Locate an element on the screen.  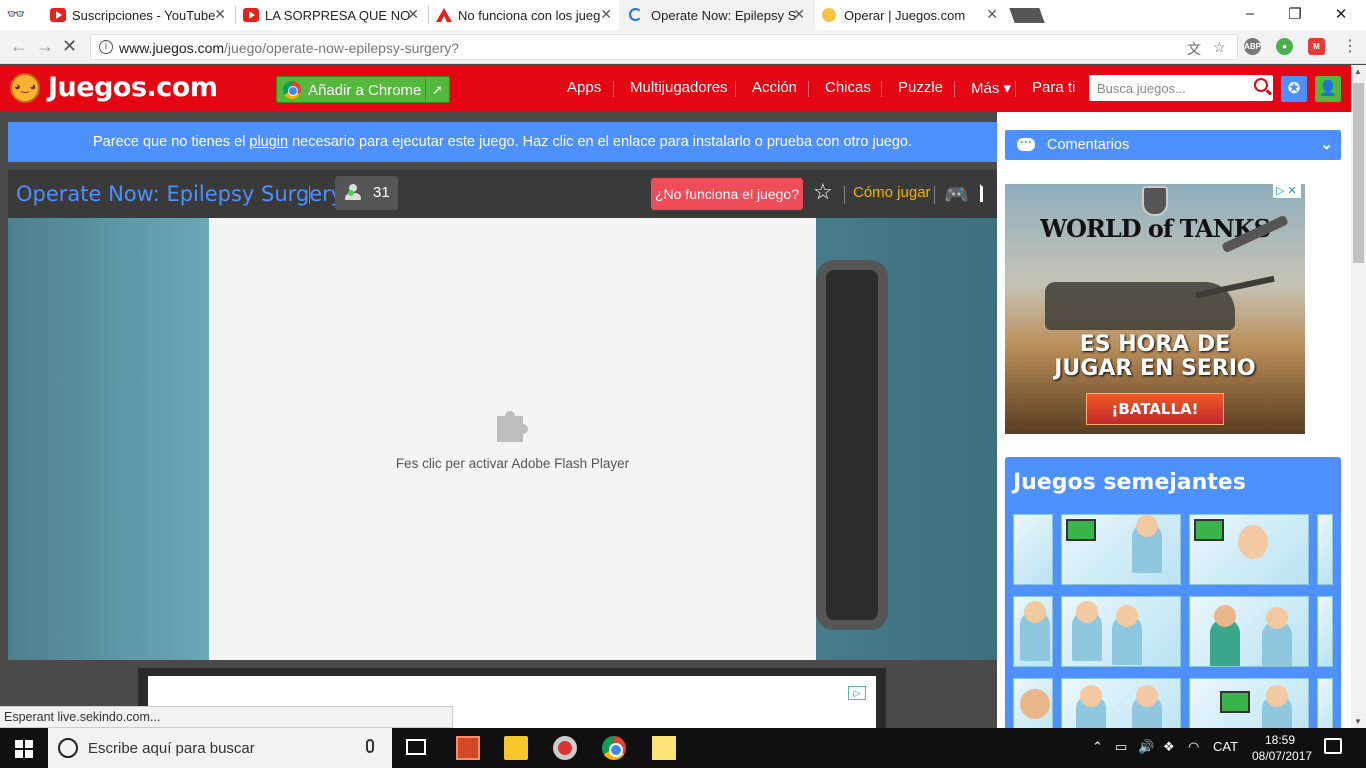
battery-icon: ▭ is located at coordinates (1121, 747).